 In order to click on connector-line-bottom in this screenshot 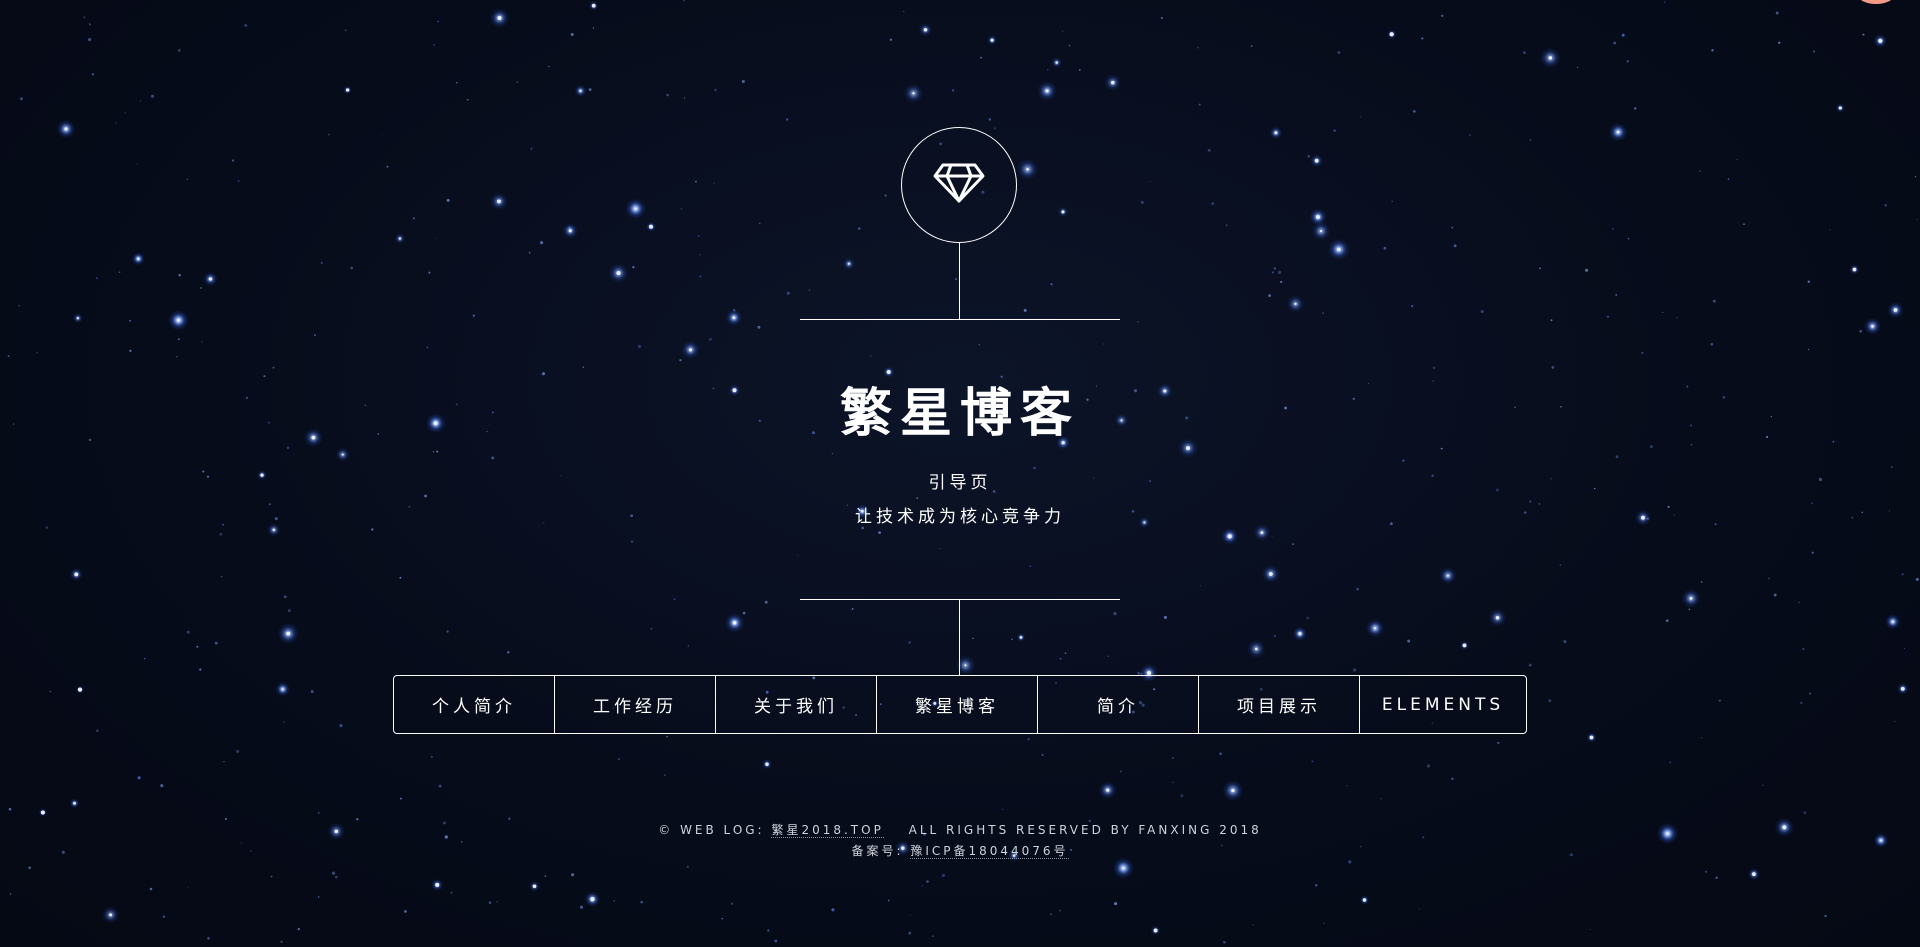, I will do `click(959, 637)`.